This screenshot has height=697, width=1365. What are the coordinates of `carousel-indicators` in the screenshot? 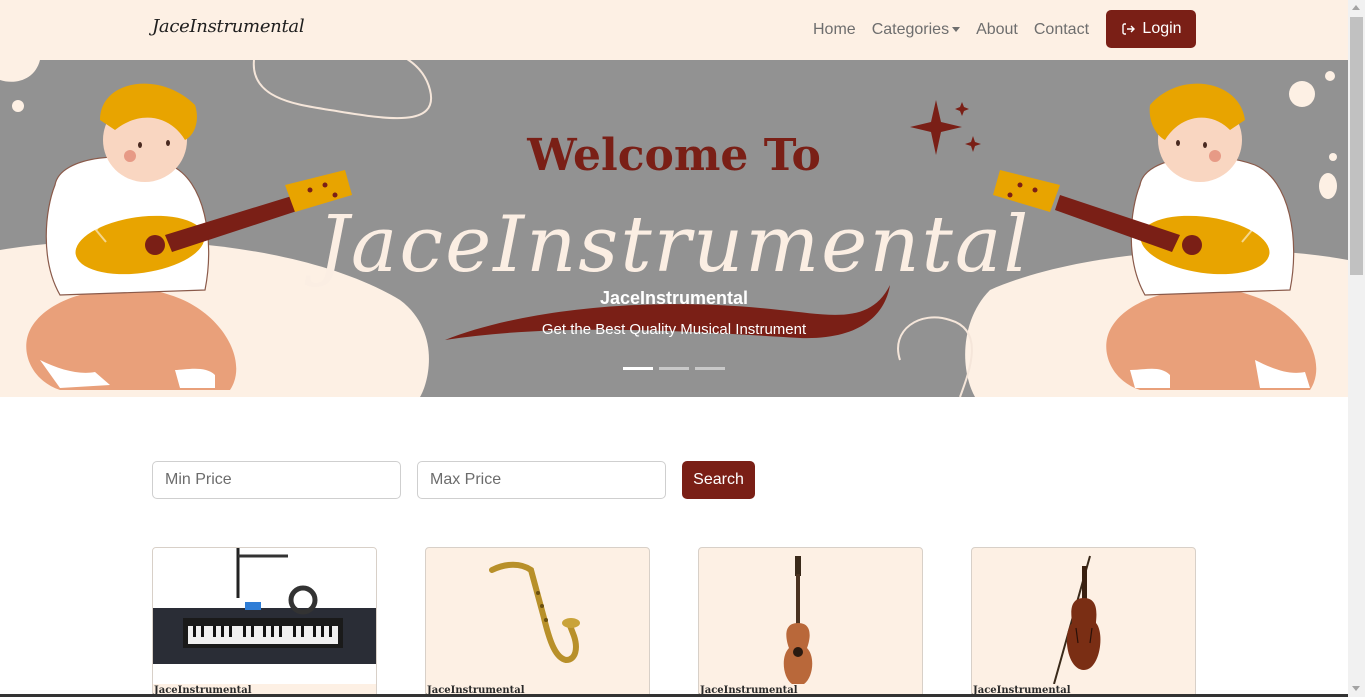 It's located at (674, 368).